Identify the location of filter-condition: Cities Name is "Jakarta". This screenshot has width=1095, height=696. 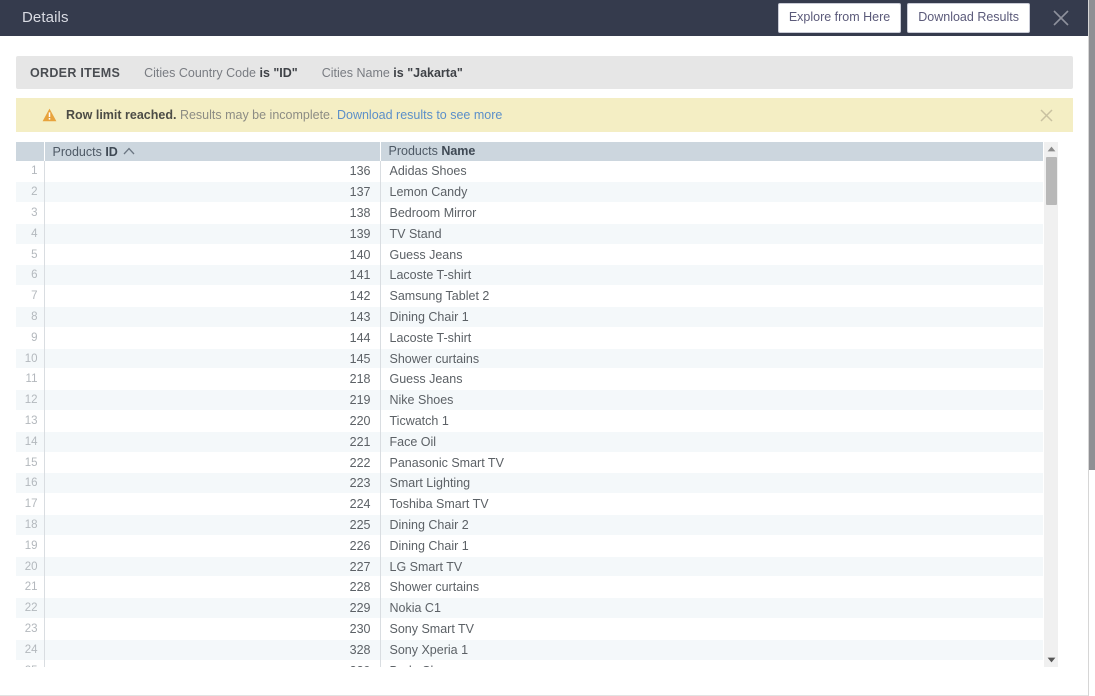
(392, 73).